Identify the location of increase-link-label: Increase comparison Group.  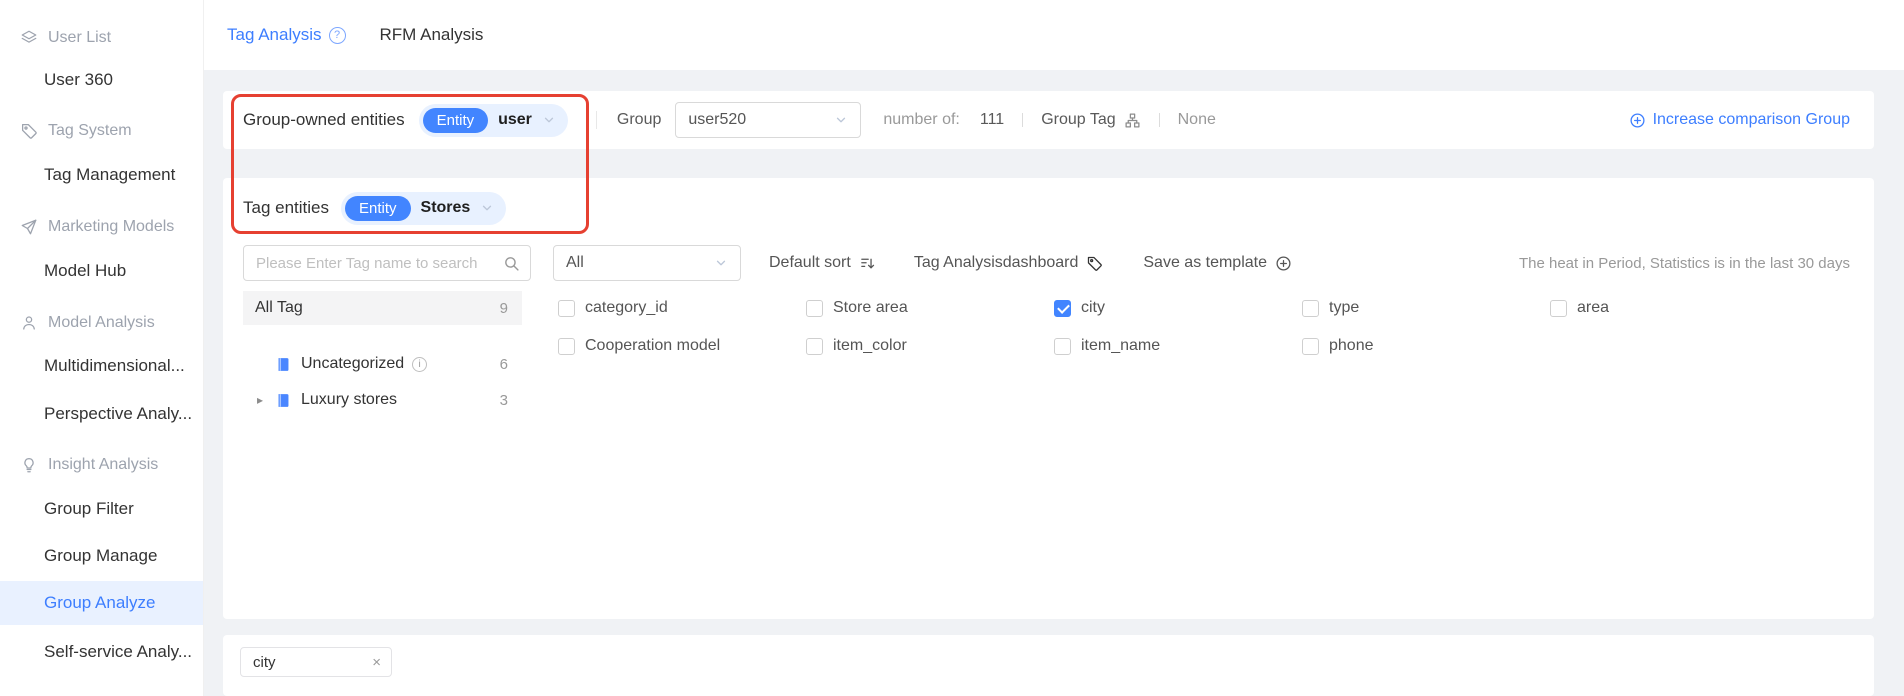
(1751, 119).